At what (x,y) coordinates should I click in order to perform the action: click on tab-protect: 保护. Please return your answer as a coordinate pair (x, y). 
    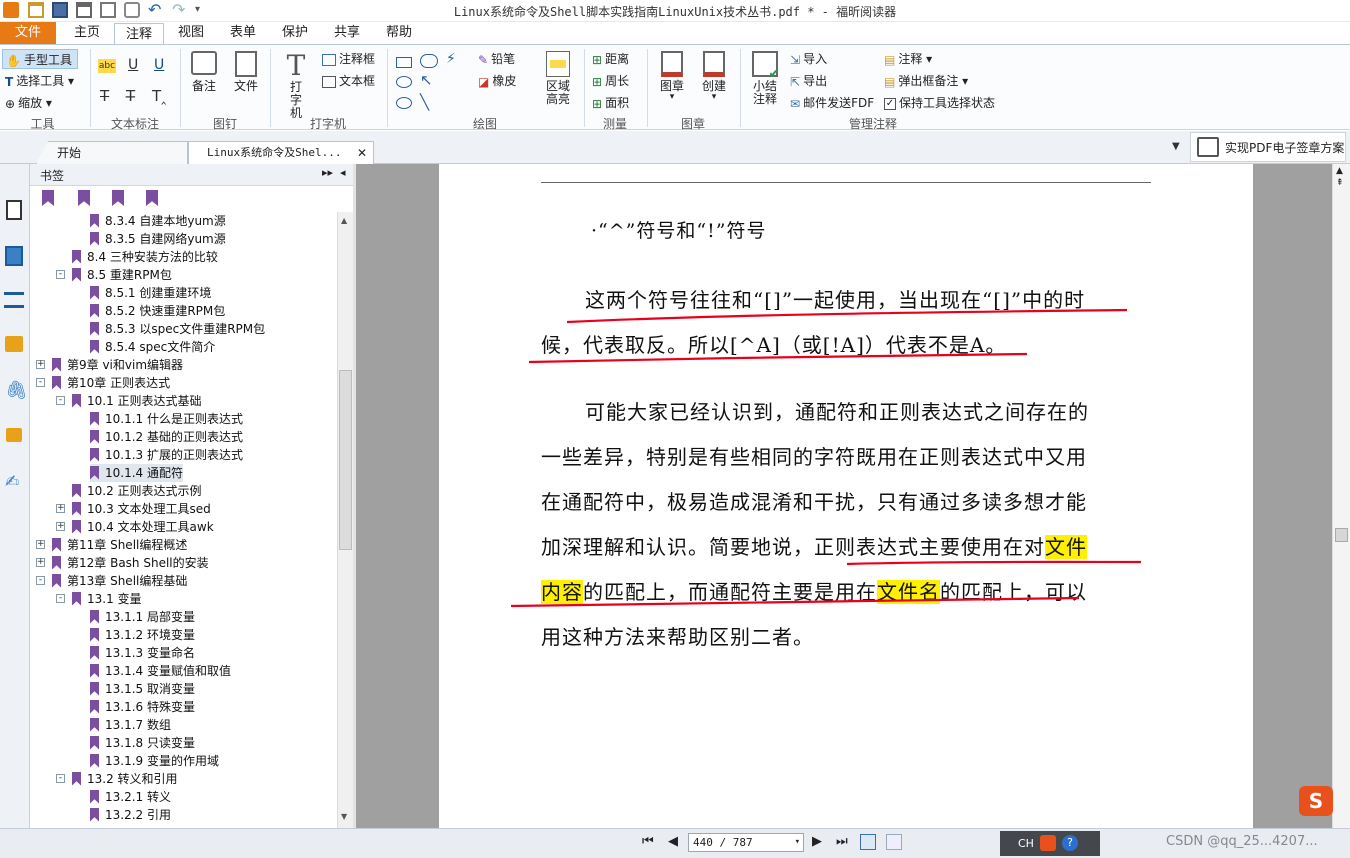
    Looking at the image, I should click on (295, 33).